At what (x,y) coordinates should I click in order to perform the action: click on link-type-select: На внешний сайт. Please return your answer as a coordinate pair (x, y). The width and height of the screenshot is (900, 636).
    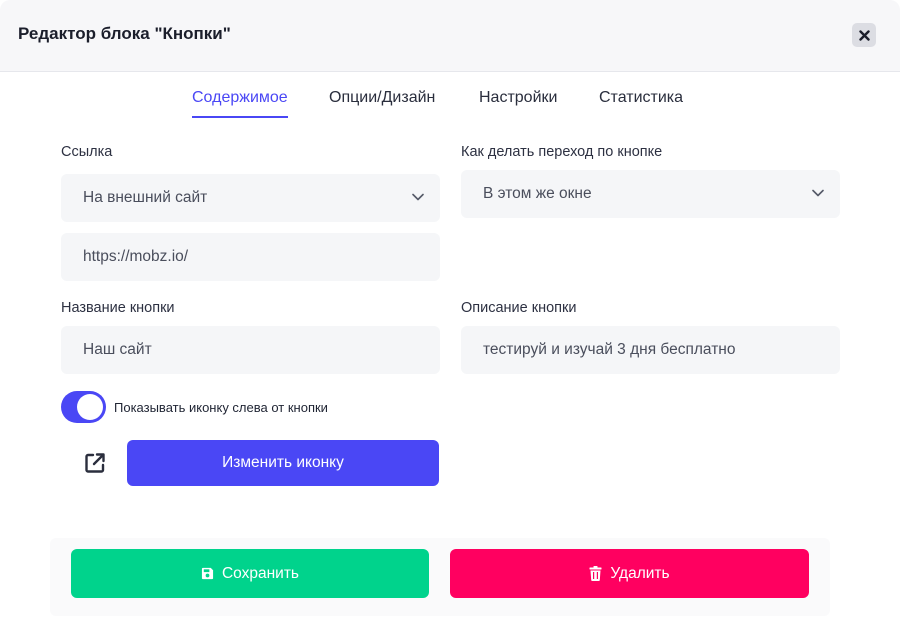
    Looking at the image, I should click on (250, 198).